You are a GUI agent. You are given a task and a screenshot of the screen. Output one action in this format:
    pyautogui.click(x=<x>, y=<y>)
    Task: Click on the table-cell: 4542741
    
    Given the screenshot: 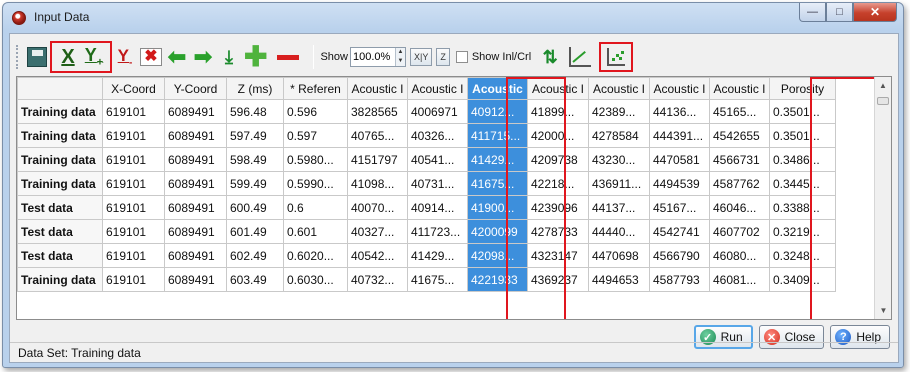 What is the action you would take?
    pyautogui.click(x=679, y=231)
    